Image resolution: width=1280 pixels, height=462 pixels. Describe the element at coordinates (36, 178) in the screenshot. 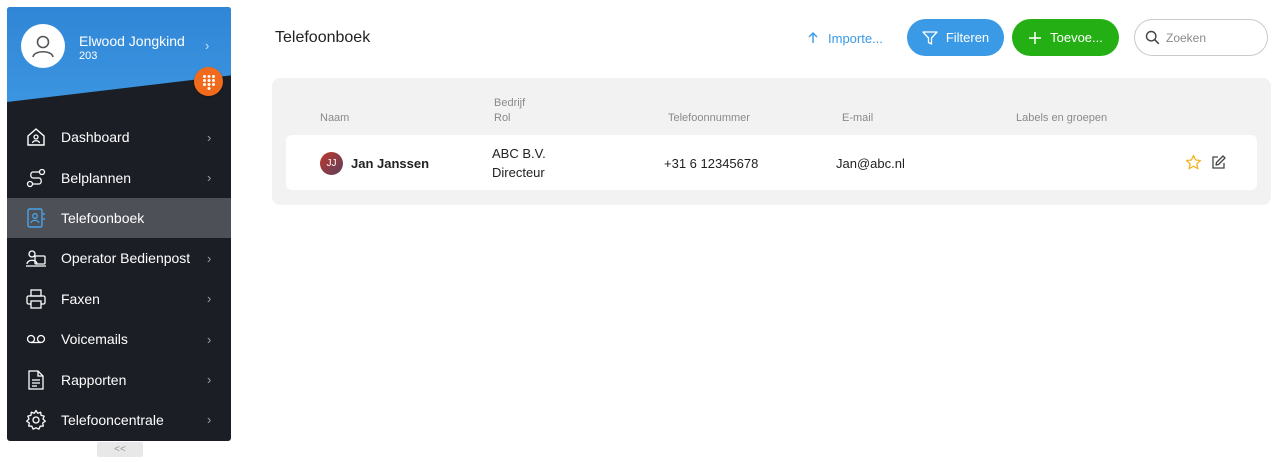

I see `route-icon` at that location.